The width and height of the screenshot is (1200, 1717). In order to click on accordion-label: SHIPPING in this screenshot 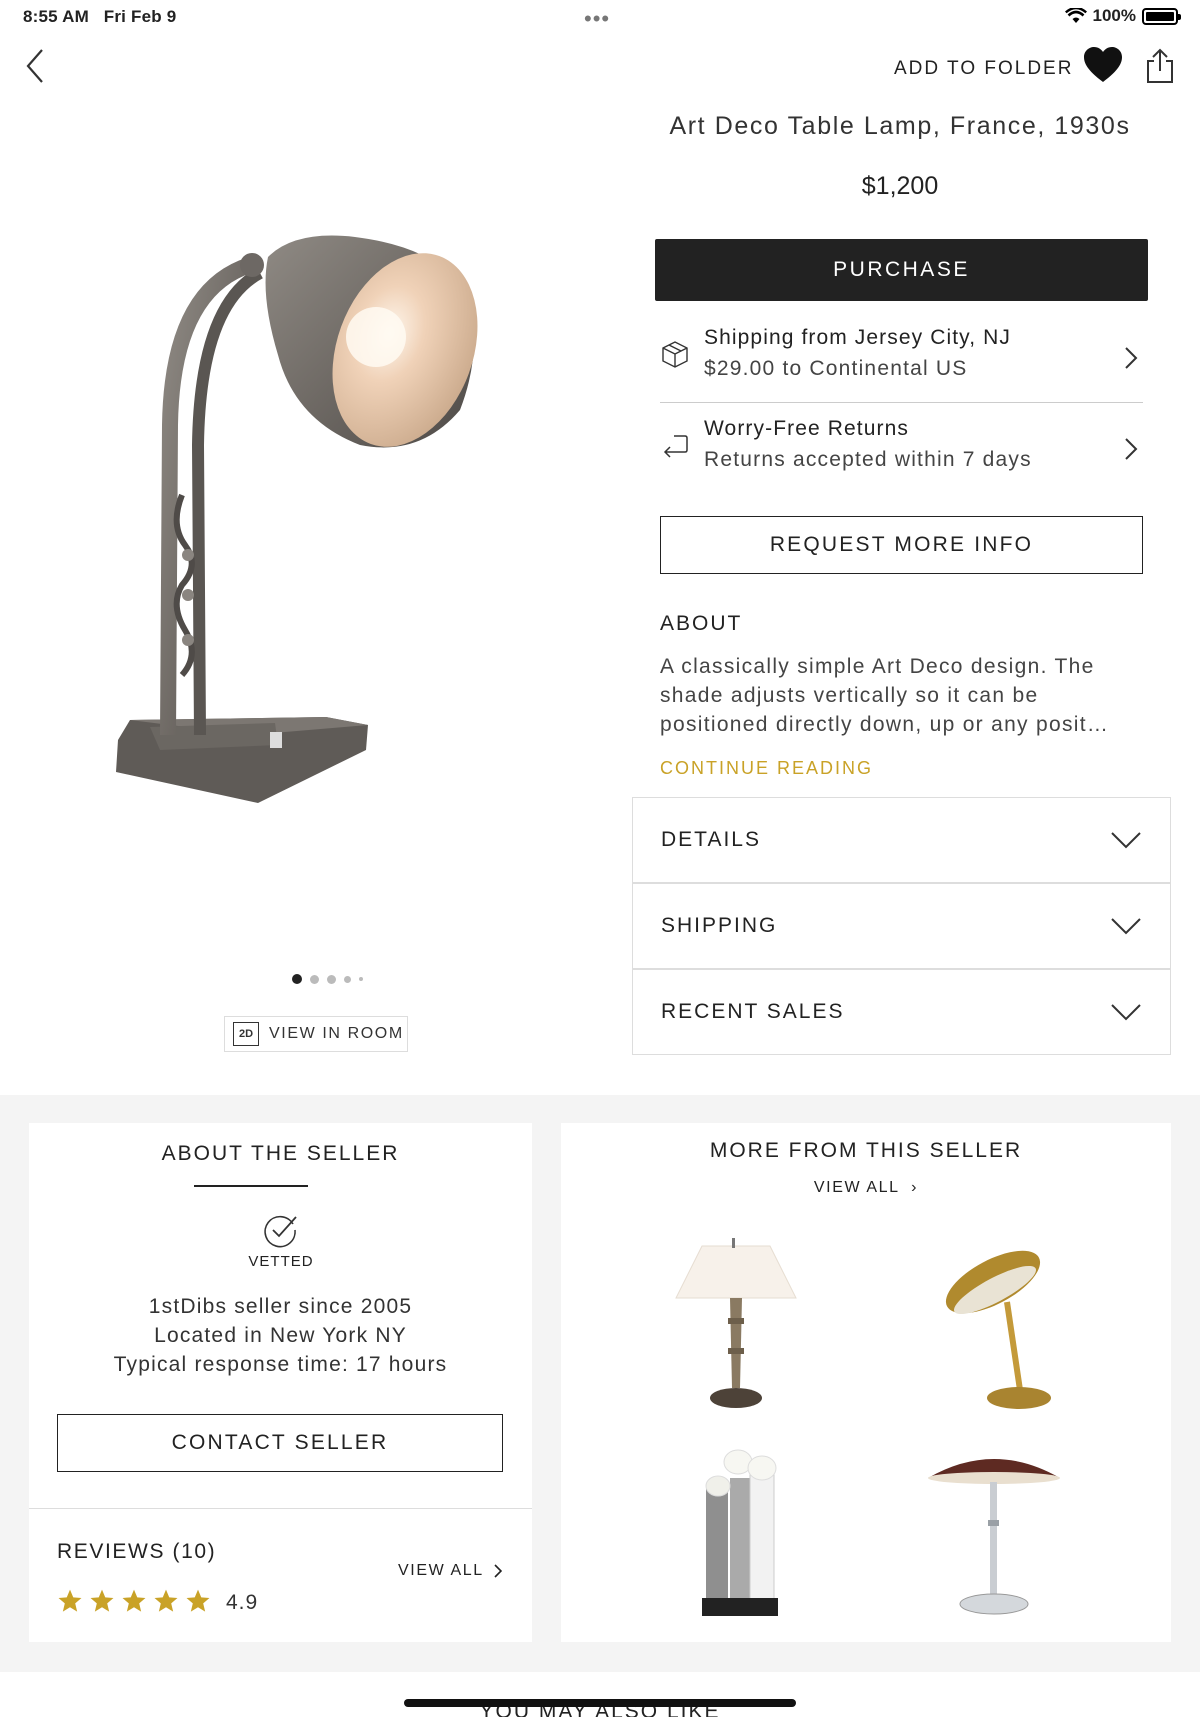, I will do `click(719, 925)`.